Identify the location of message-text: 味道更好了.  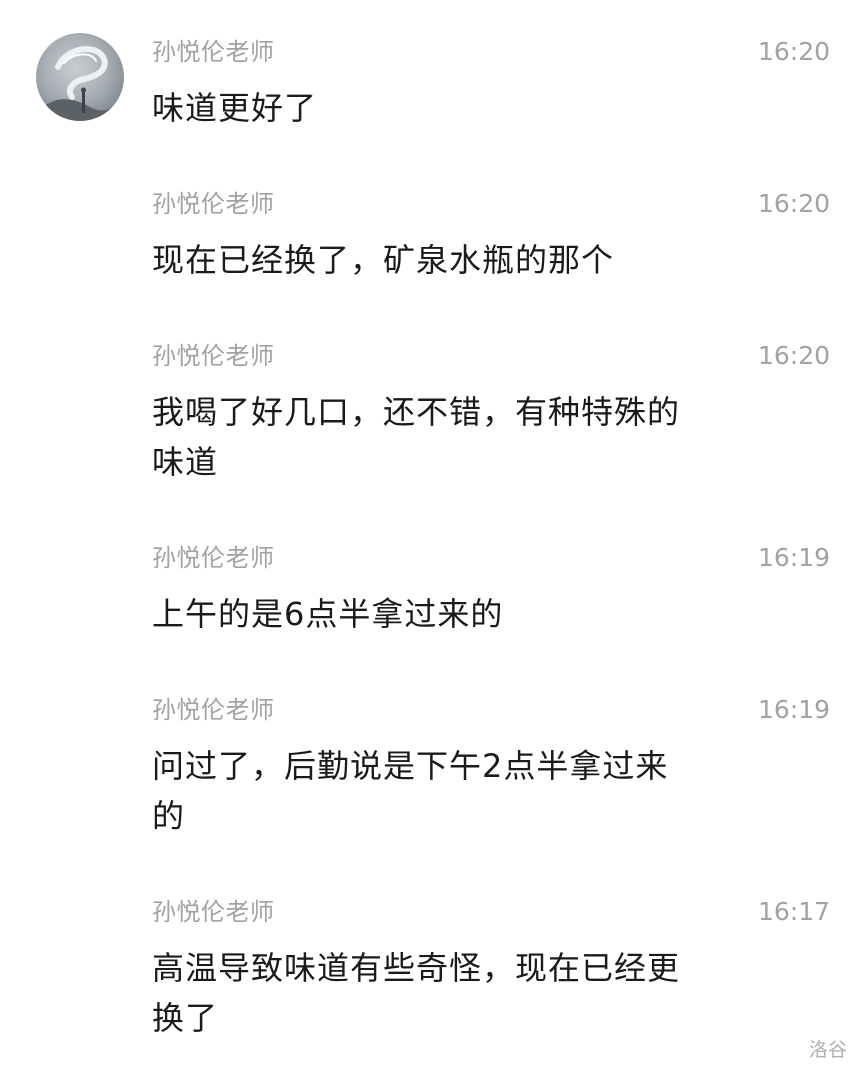
(424, 108).